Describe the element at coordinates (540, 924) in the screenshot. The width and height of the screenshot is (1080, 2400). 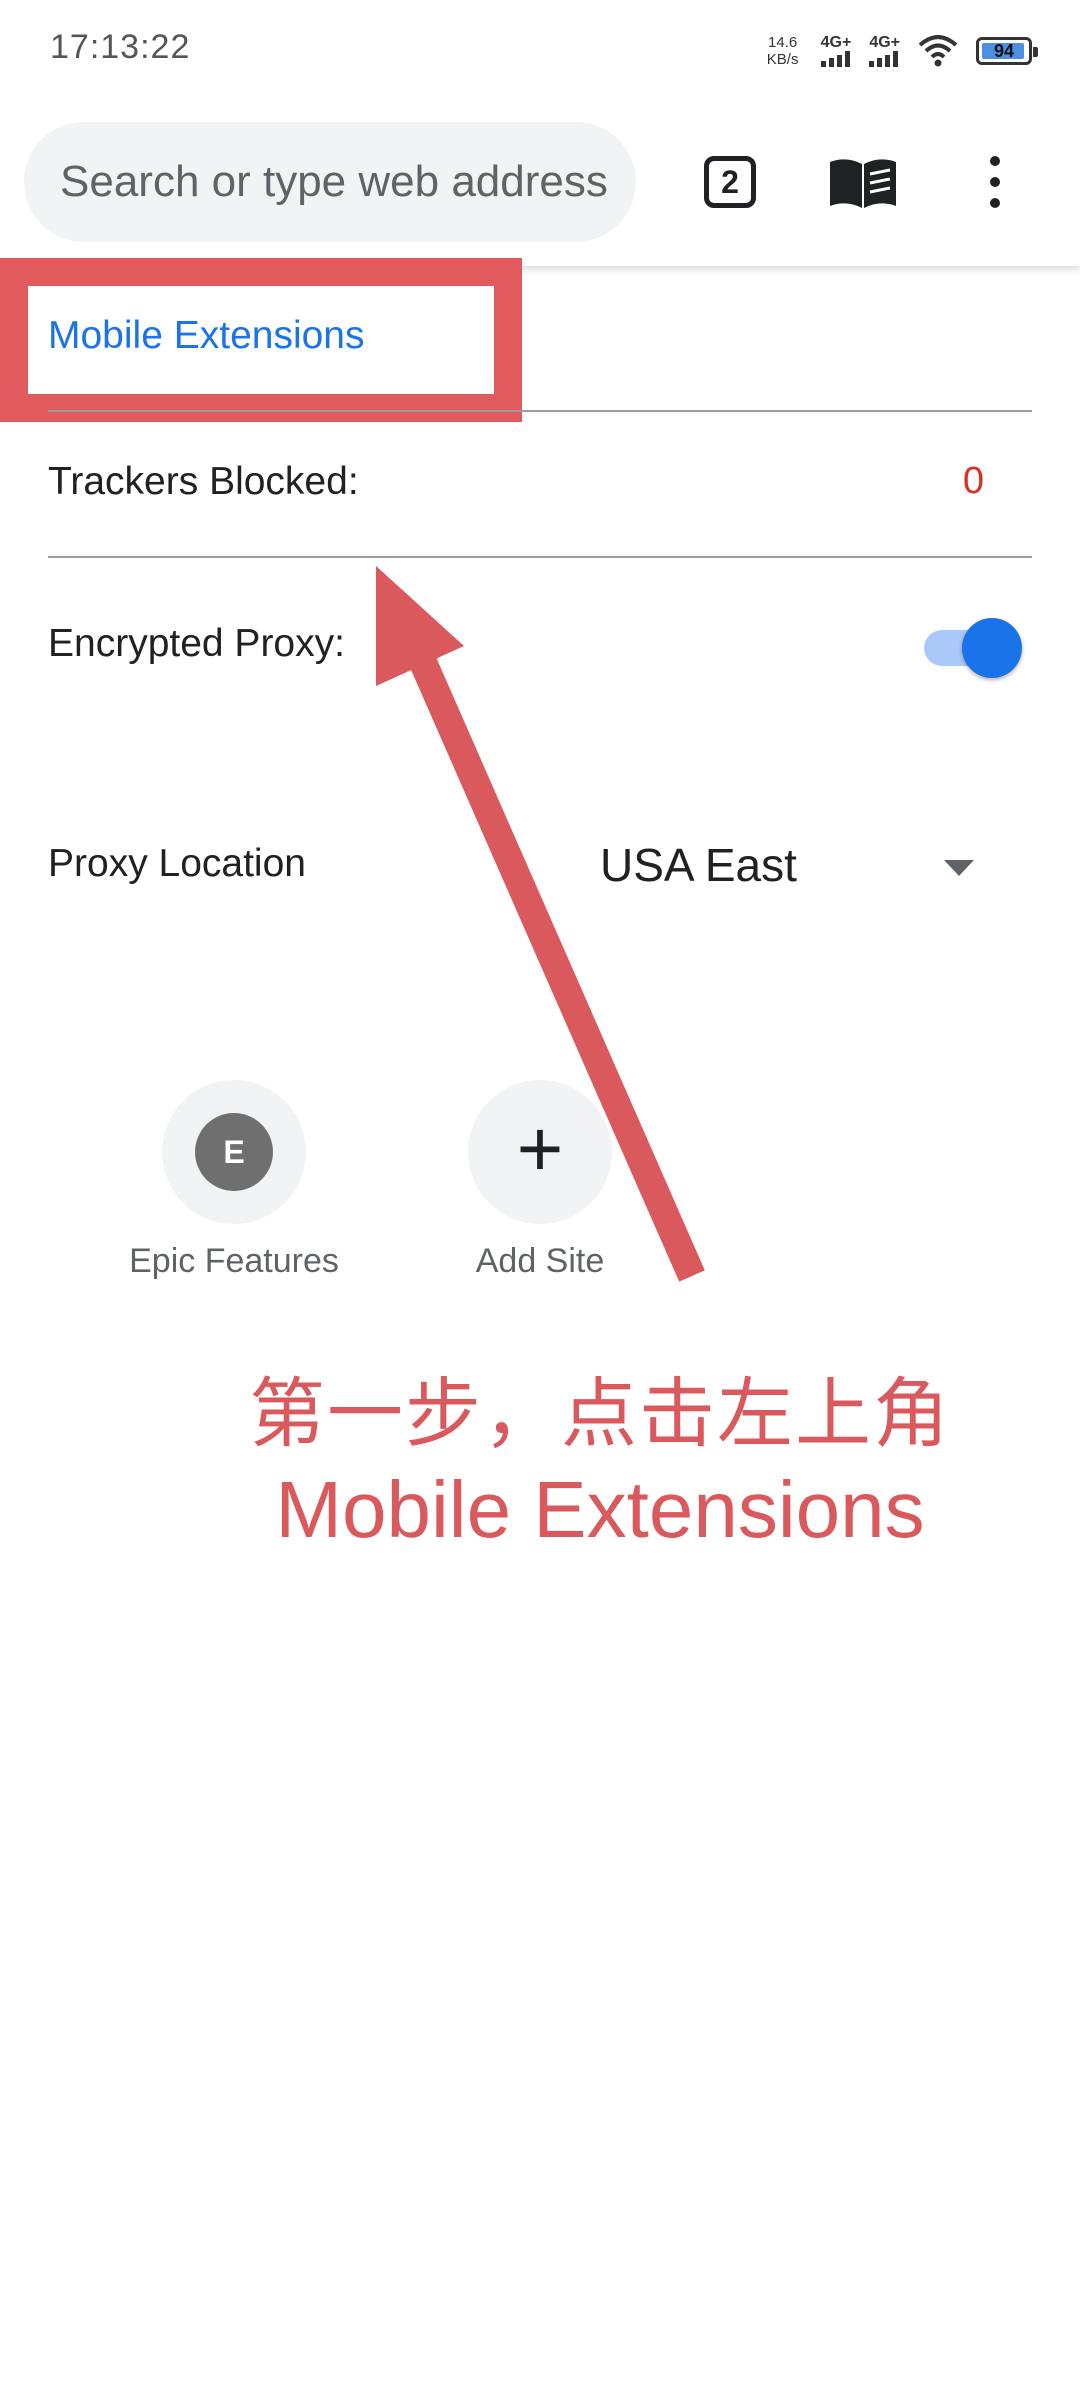
I see `annotation-arrow` at that location.